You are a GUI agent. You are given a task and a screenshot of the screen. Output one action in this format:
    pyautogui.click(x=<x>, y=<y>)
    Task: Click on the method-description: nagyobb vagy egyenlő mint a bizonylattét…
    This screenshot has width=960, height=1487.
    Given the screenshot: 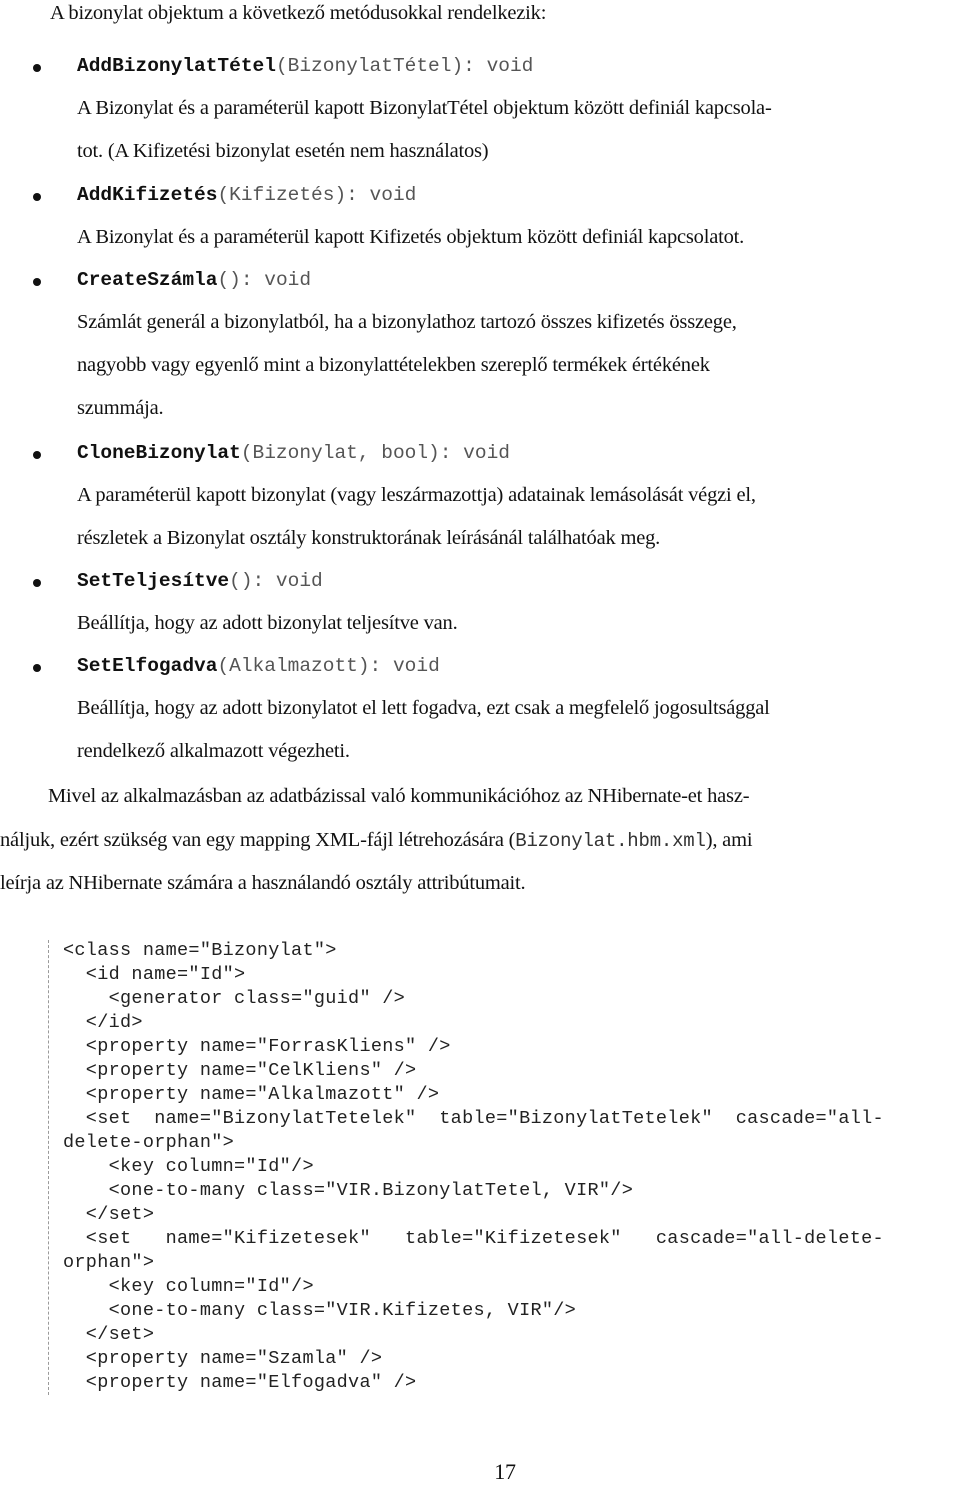 What is the action you would take?
    pyautogui.click(x=393, y=365)
    